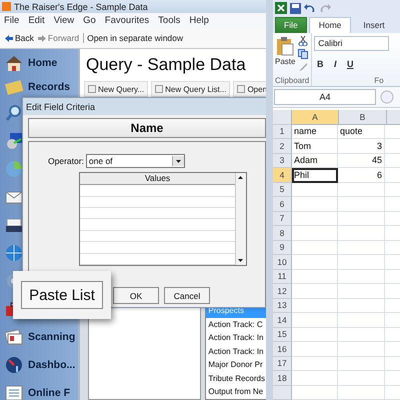 The image size is (400, 400). Describe the element at coordinates (236, 324) in the screenshot. I see `list-item: Action Track: C` at that location.